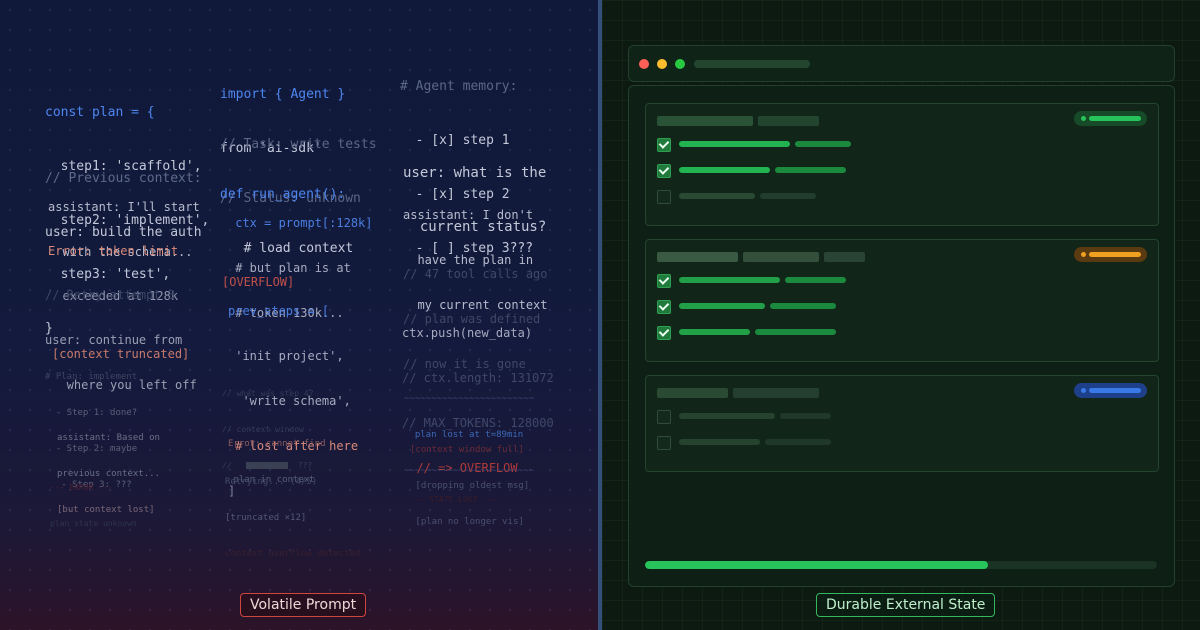 The width and height of the screenshot is (1200, 630). Describe the element at coordinates (901, 63) in the screenshot. I see `window-titlebar` at that location.